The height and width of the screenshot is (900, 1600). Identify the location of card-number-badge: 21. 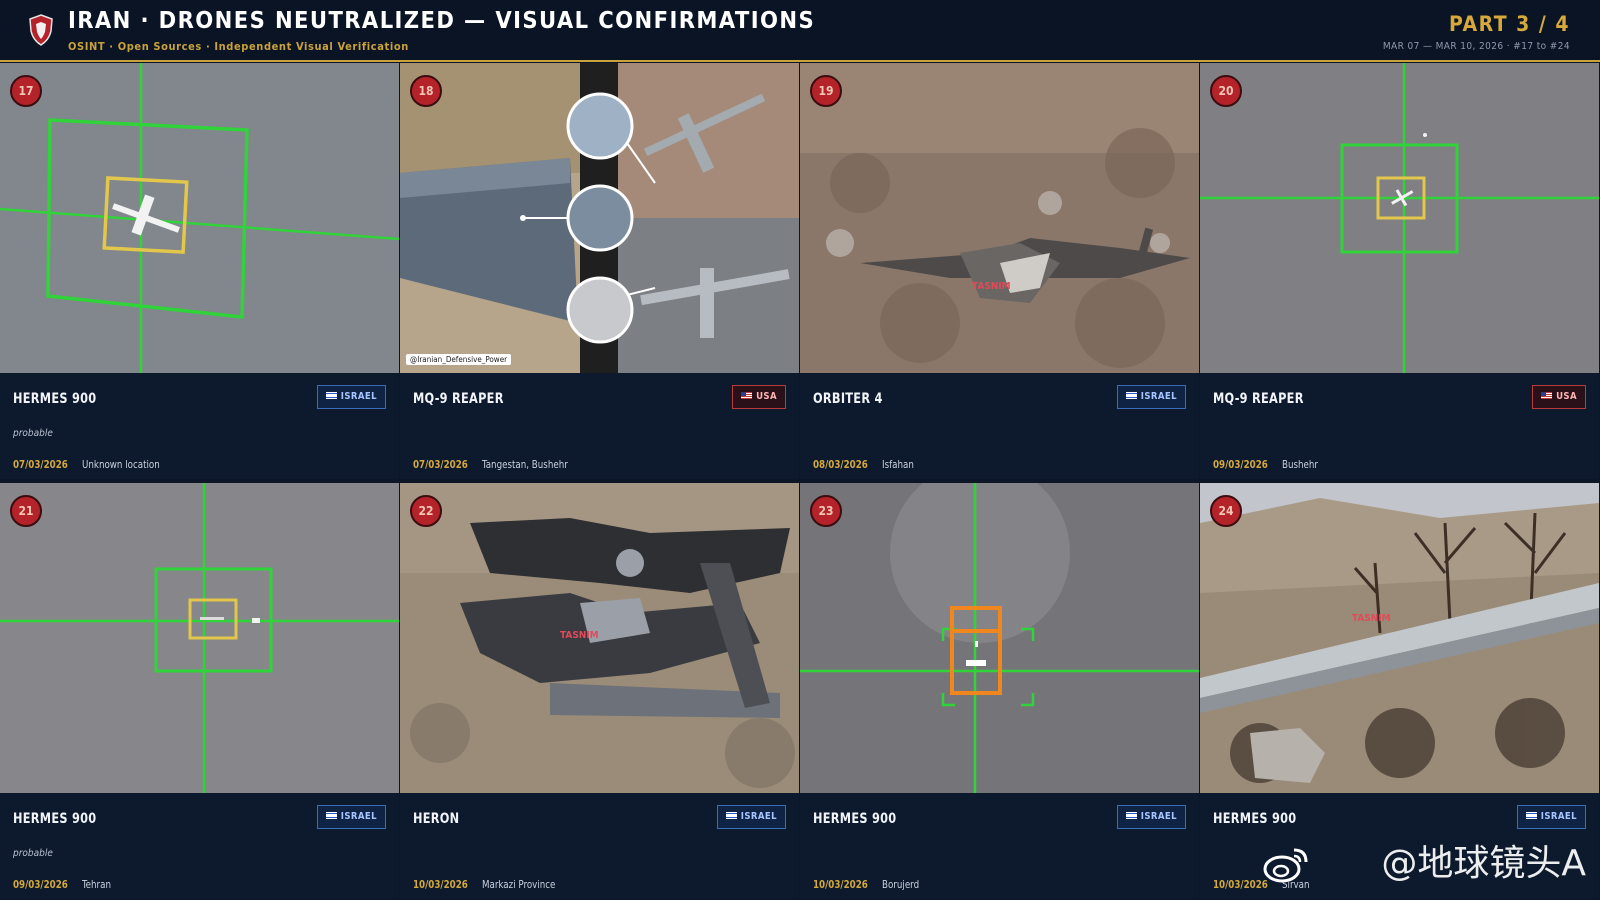
(26, 511).